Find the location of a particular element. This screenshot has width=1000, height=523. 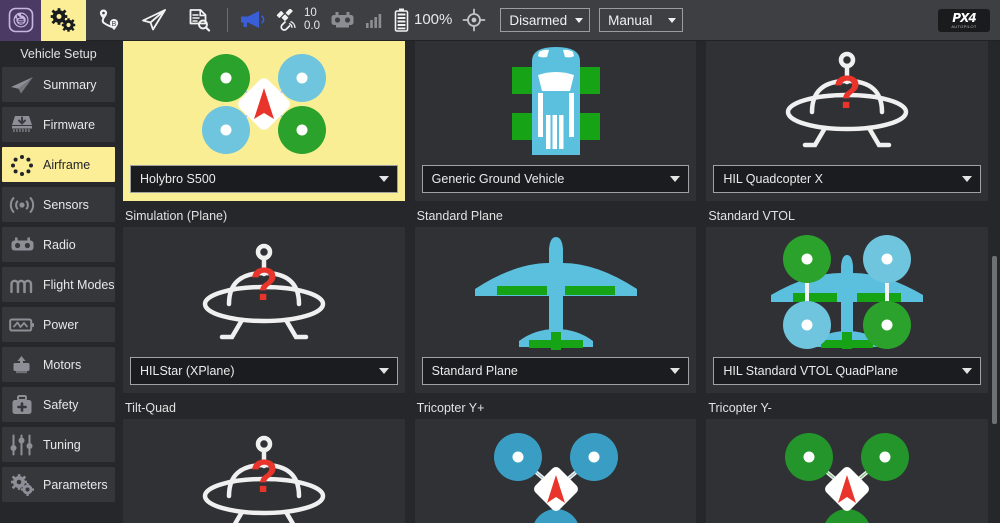

airframe-title: Standard Plane is located at coordinates (459, 216).